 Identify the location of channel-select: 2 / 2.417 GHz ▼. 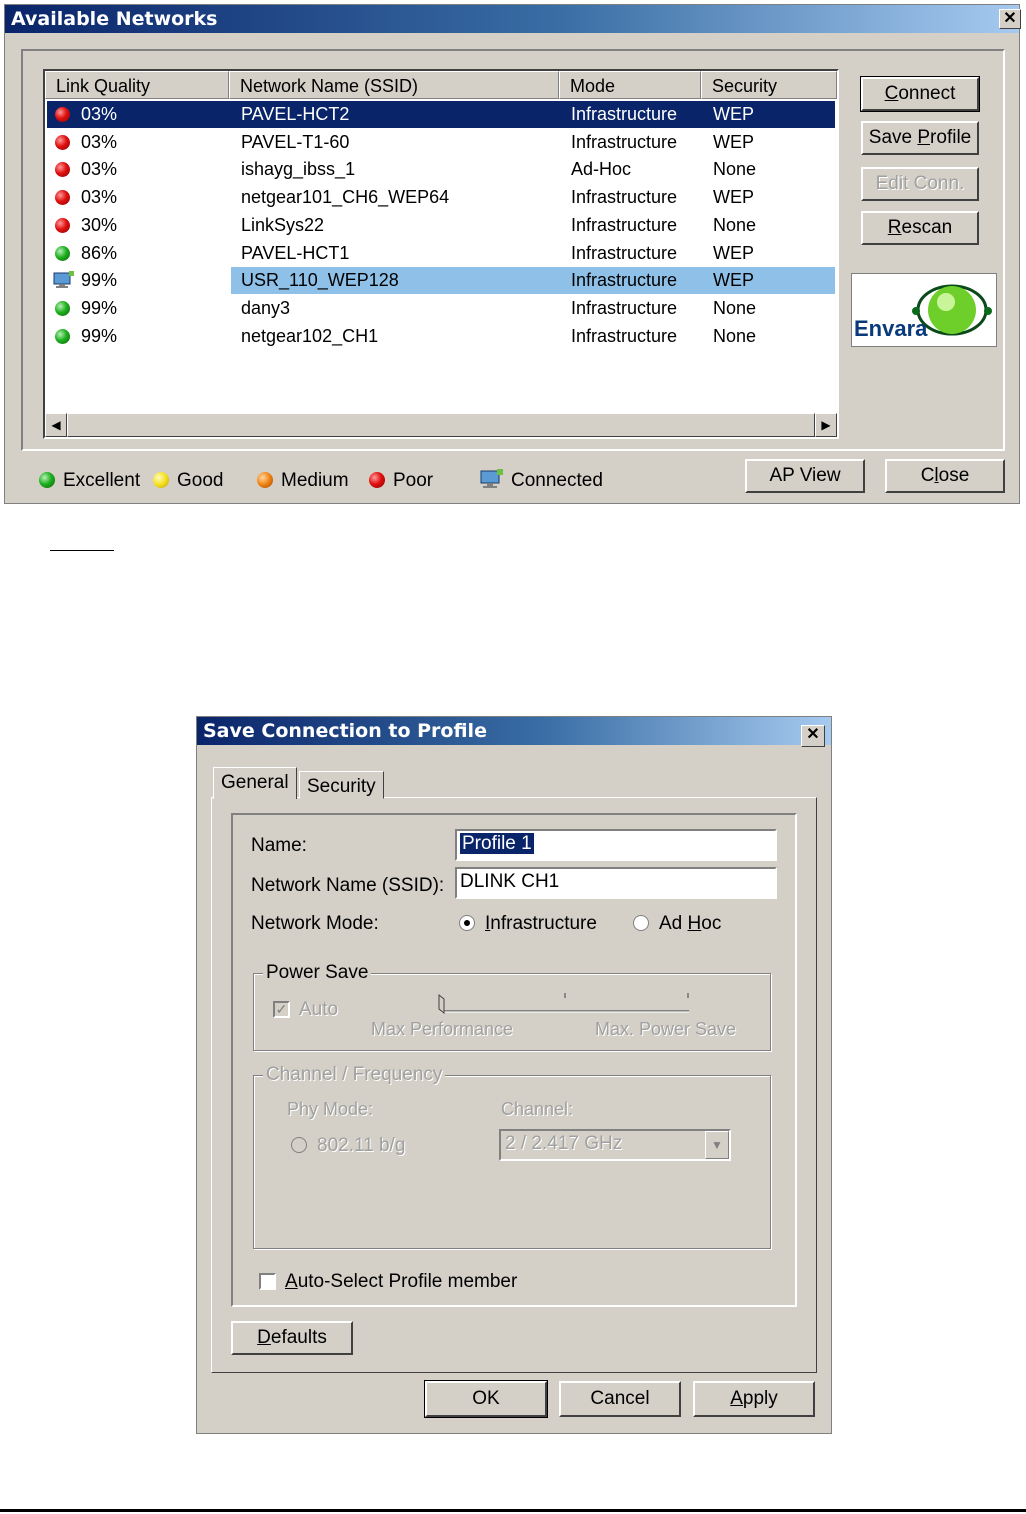
(615, 1145).